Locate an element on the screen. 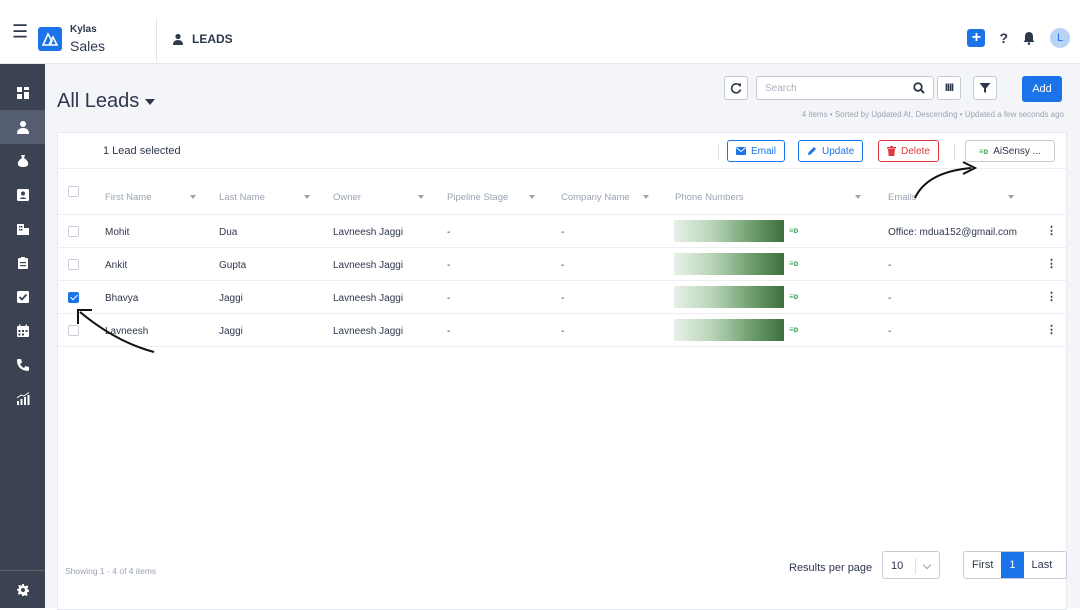  selected-count: 1 Lead selected is located at coordinates (142, 151).